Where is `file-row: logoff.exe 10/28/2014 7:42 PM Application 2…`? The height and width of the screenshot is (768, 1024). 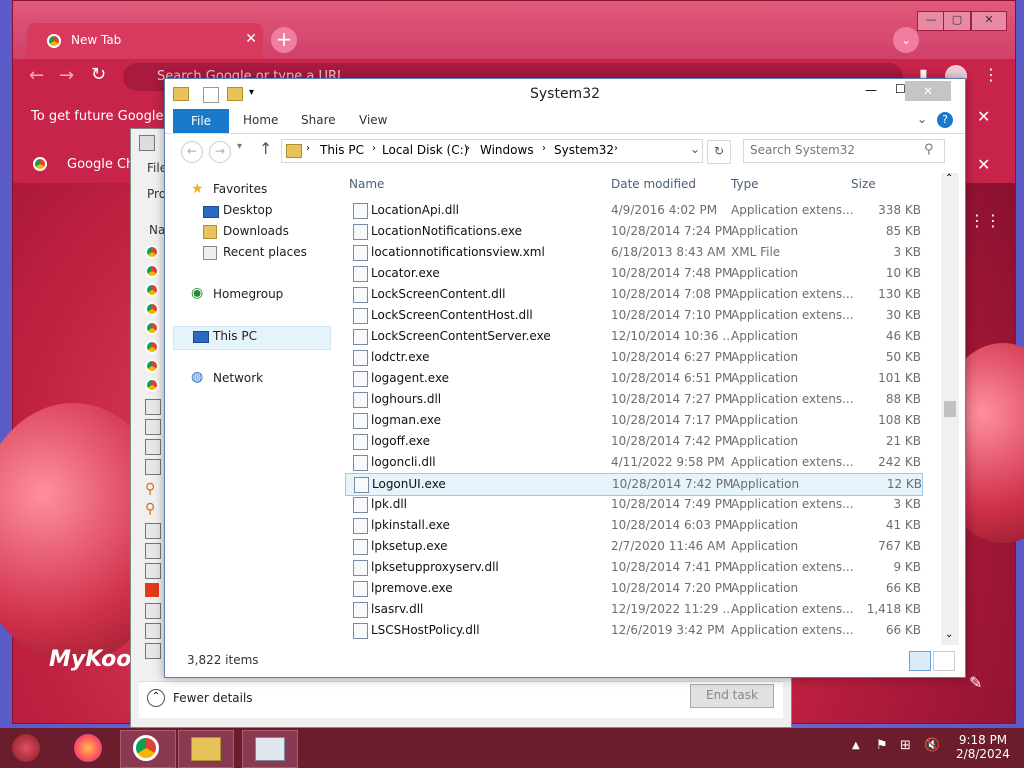 file-row: logoff.exe 10/28/2014 7:42 PM Application 2… is located at coordinates (633, 441).